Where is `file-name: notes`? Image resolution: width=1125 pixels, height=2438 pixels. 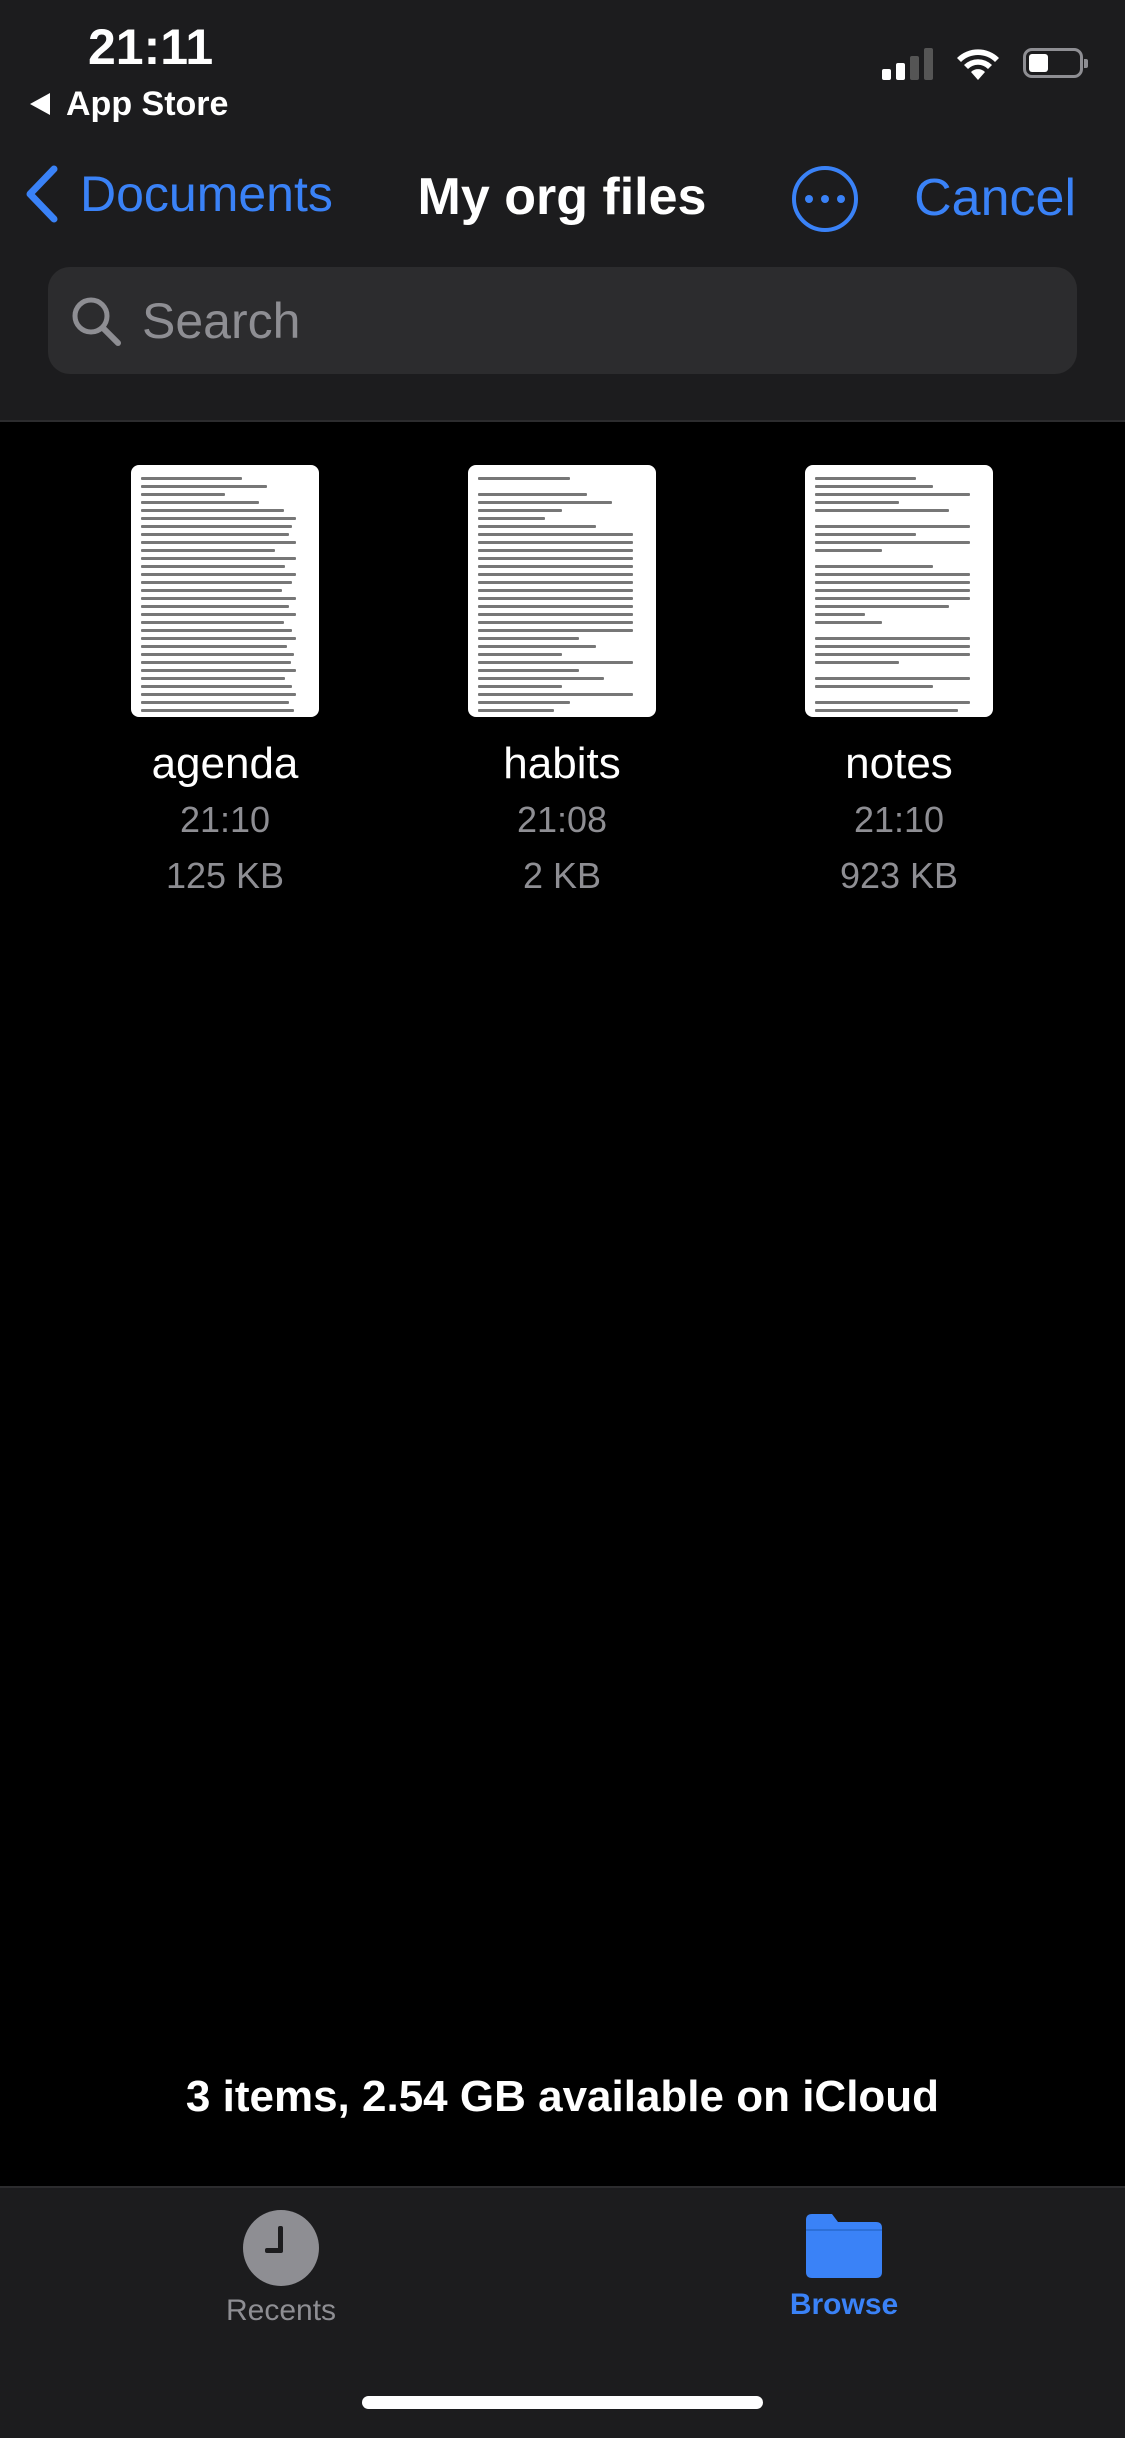 file-name: notes is located at coordinates (899, 763).